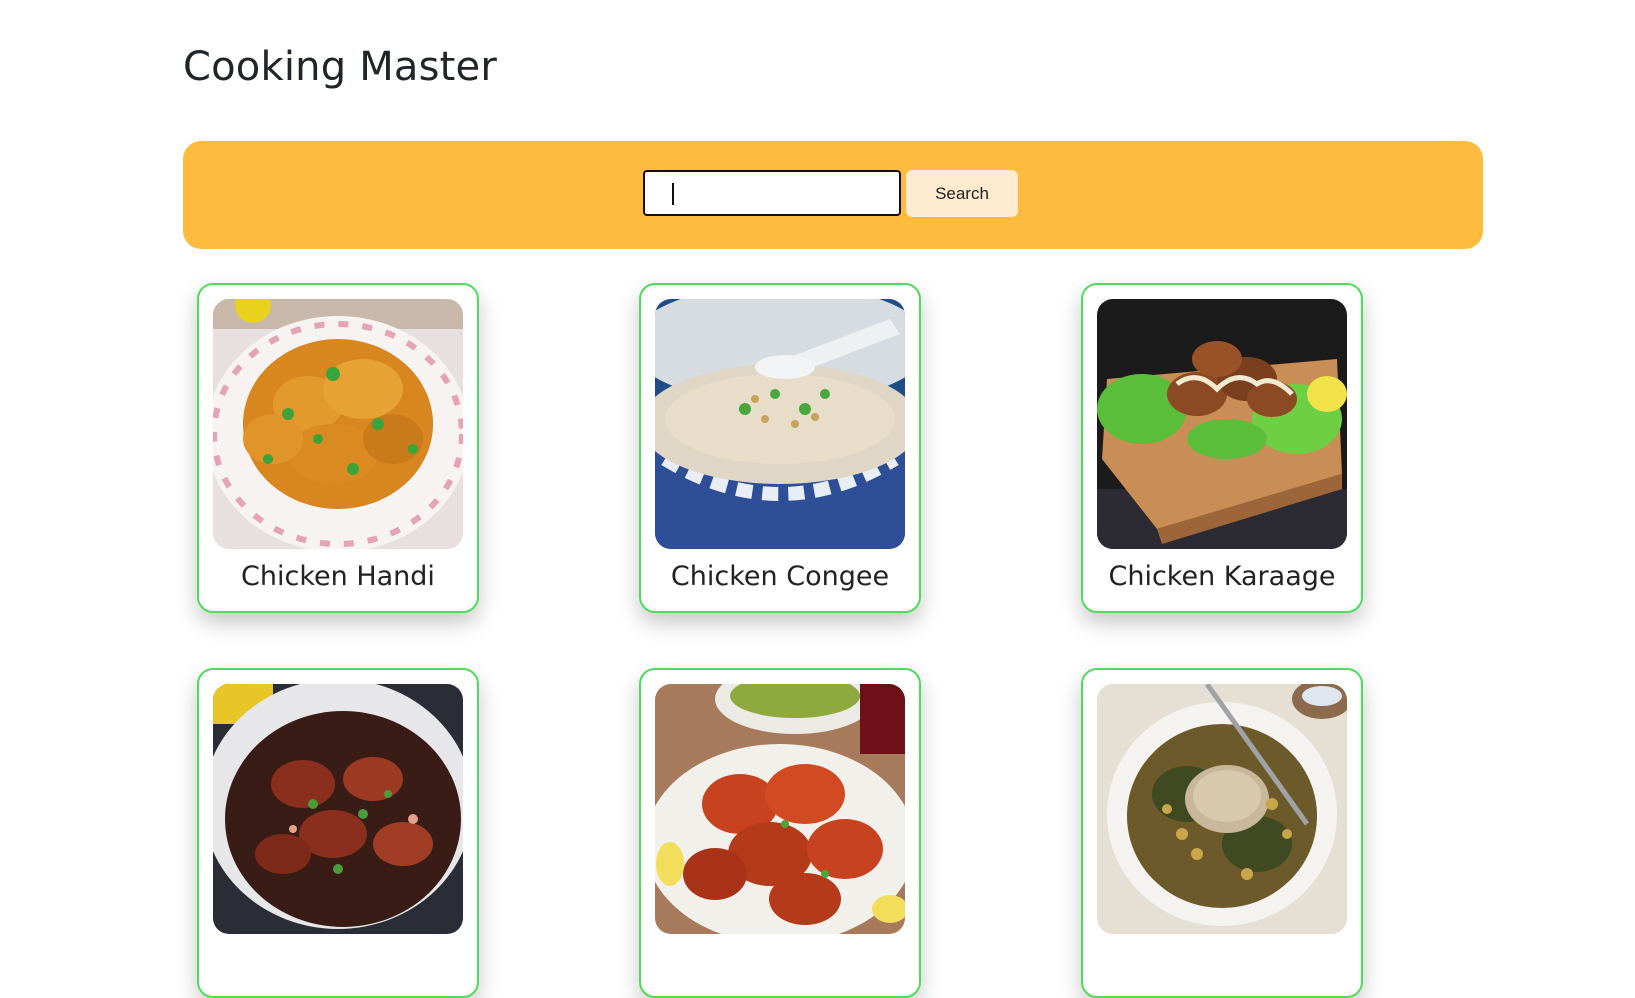 The width and height of the screenshot is (1635, 998). I want to click on chicken-handi-photo-icon, so click(338, 424).